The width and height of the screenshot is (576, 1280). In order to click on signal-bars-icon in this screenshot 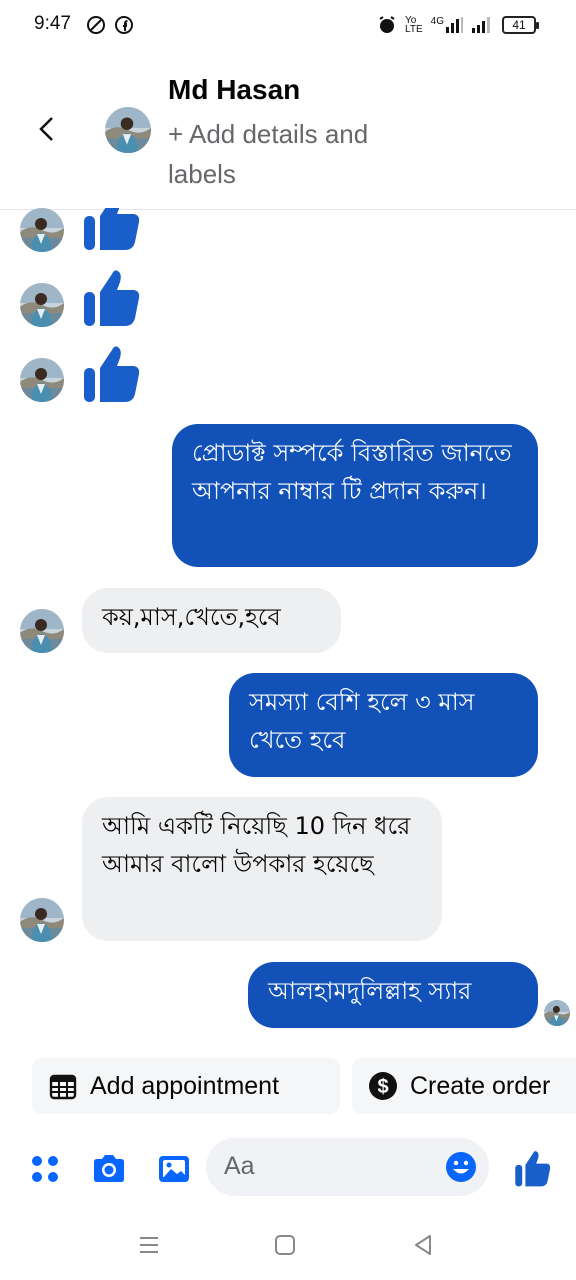, I will do `click(454, 25)`.